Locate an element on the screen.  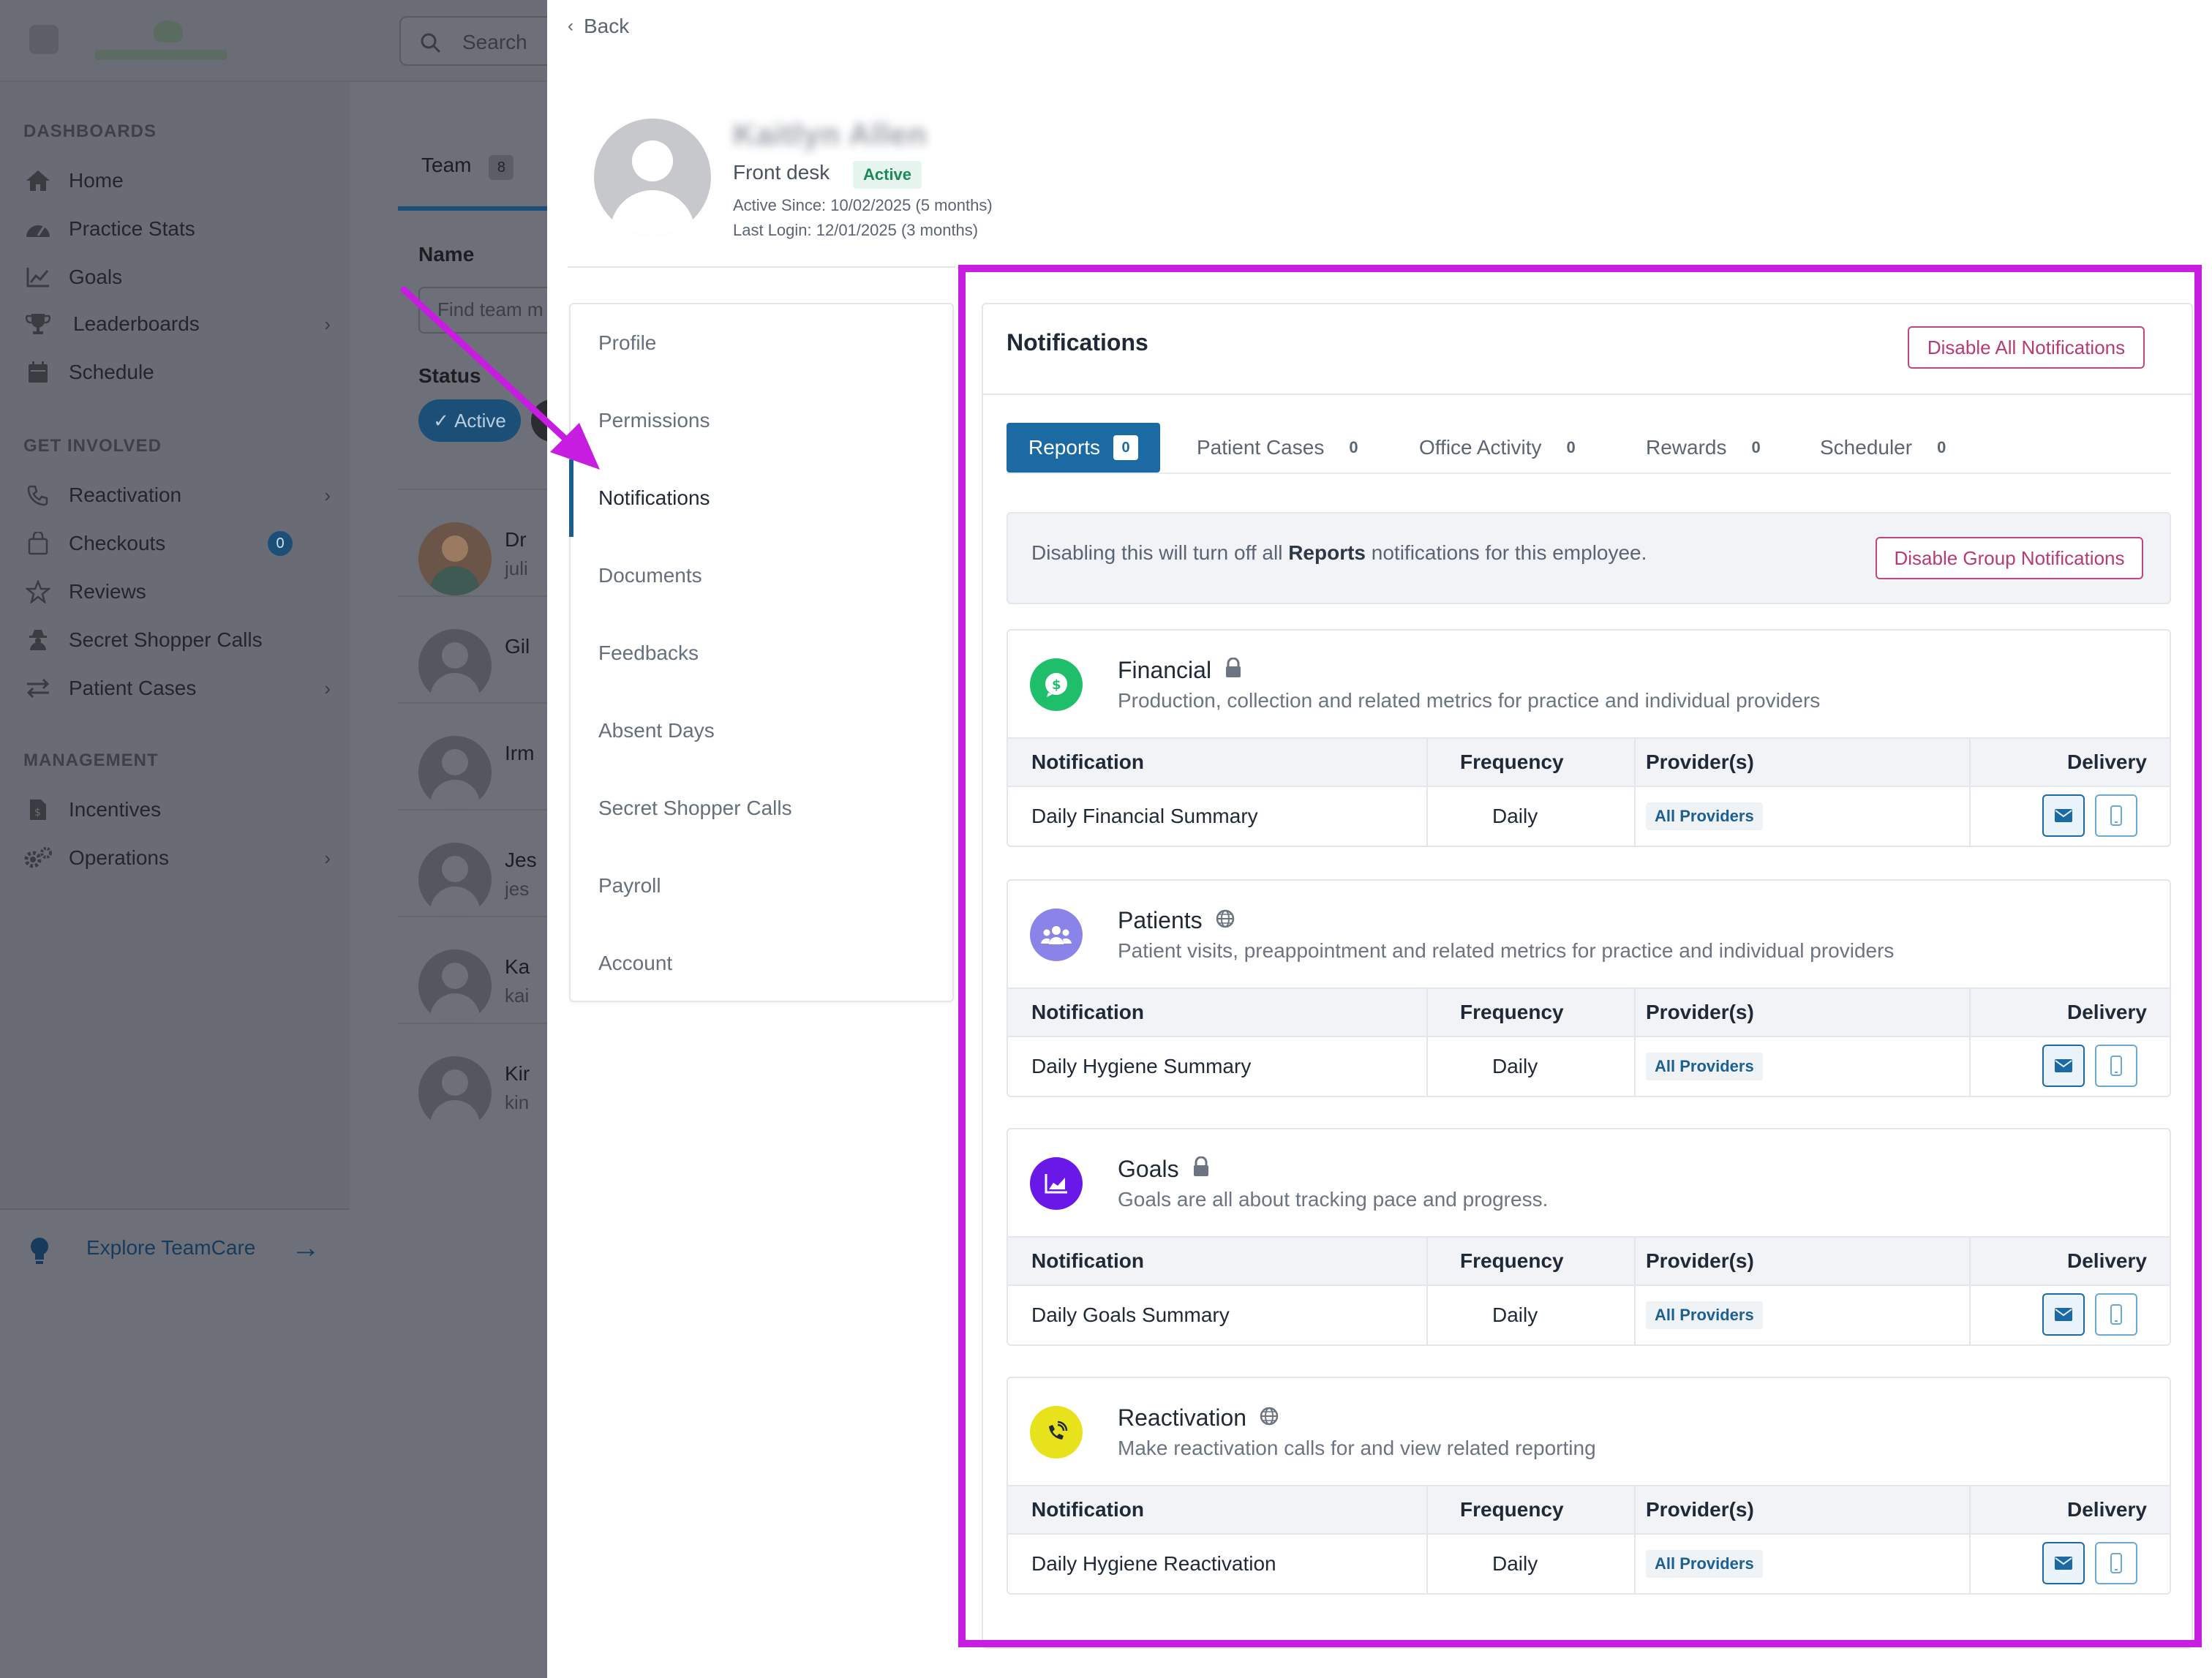
sidebar-item-secret-shopper-calls: Secret Shopper Calls is located at coordinates (177, 640).